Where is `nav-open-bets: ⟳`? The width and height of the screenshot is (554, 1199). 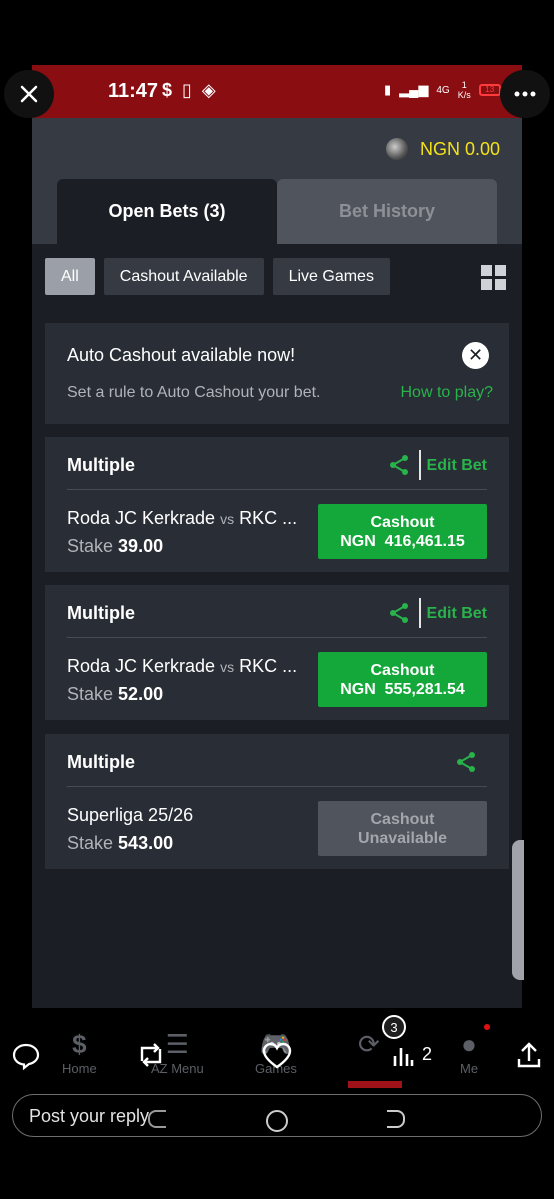 nav-open-bets: ⟳ is located at coordinates (369, 1044).